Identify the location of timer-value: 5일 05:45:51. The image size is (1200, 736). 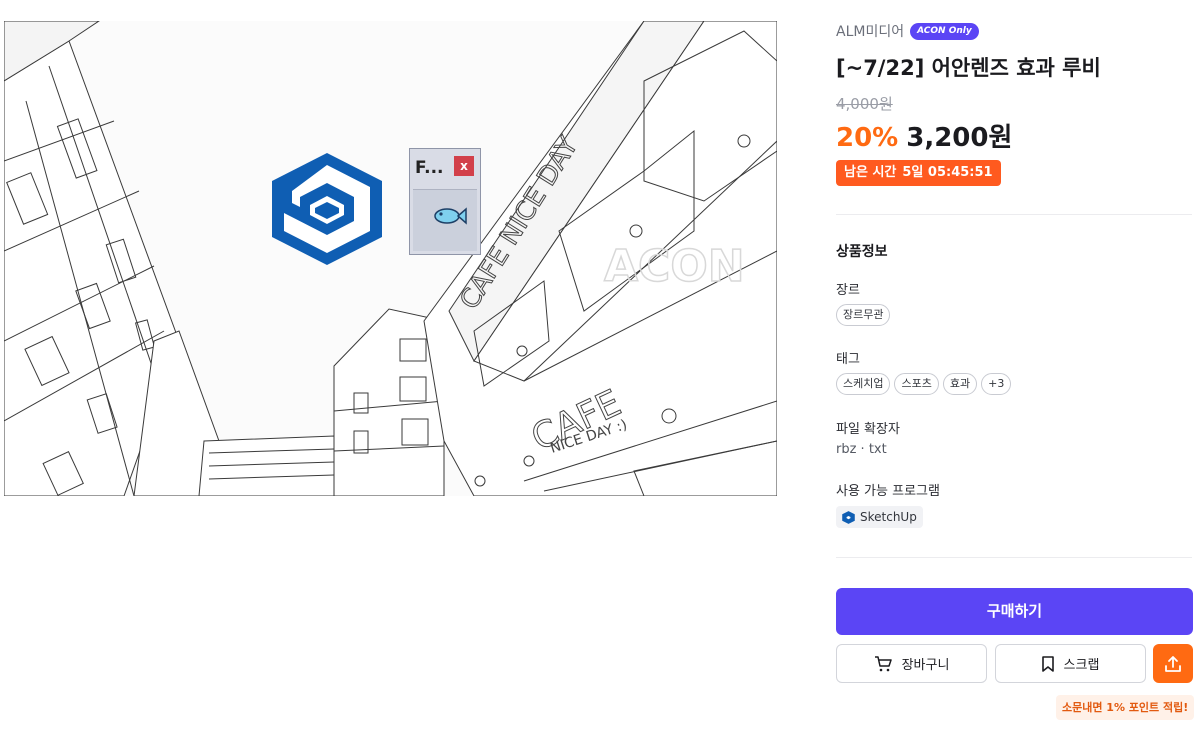
(947, 172).